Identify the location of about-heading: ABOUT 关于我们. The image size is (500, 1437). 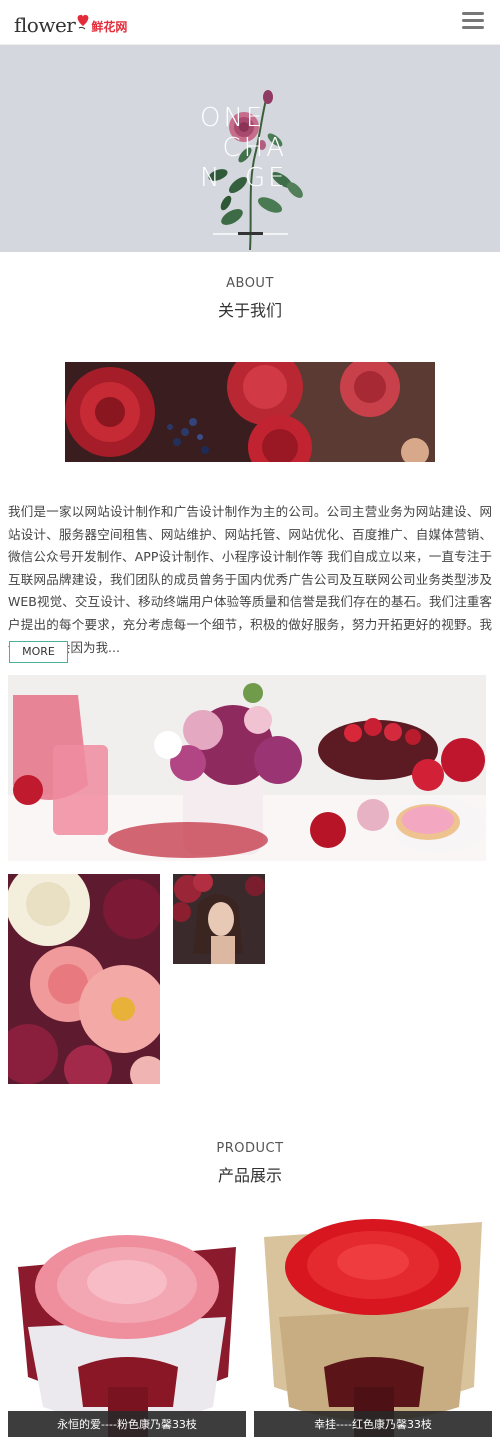
(250, 298).